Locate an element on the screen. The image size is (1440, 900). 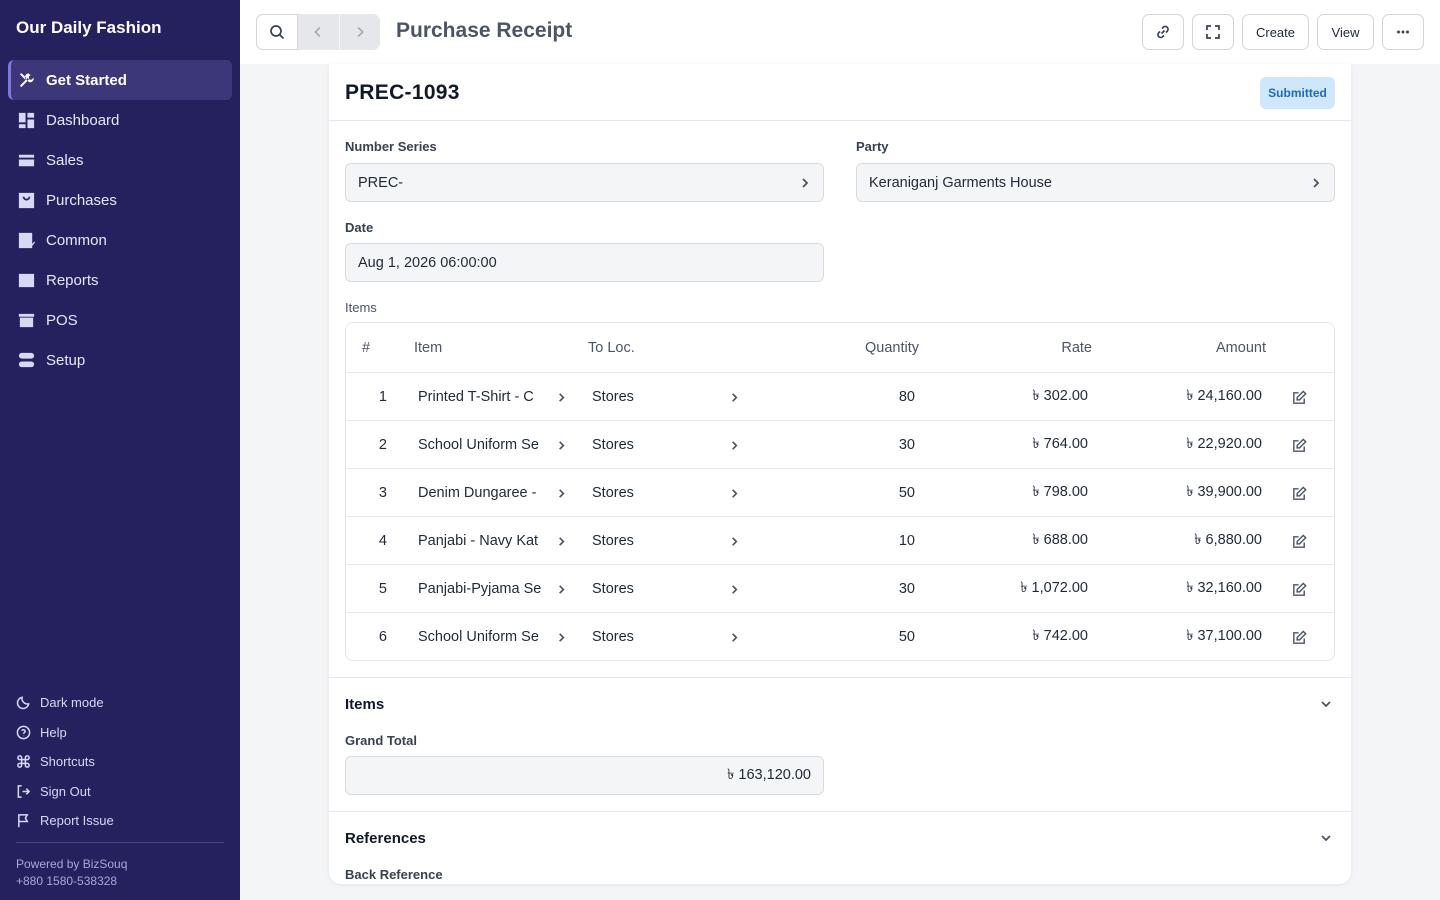
dashboard-icon is located at coordinates (26, 120).